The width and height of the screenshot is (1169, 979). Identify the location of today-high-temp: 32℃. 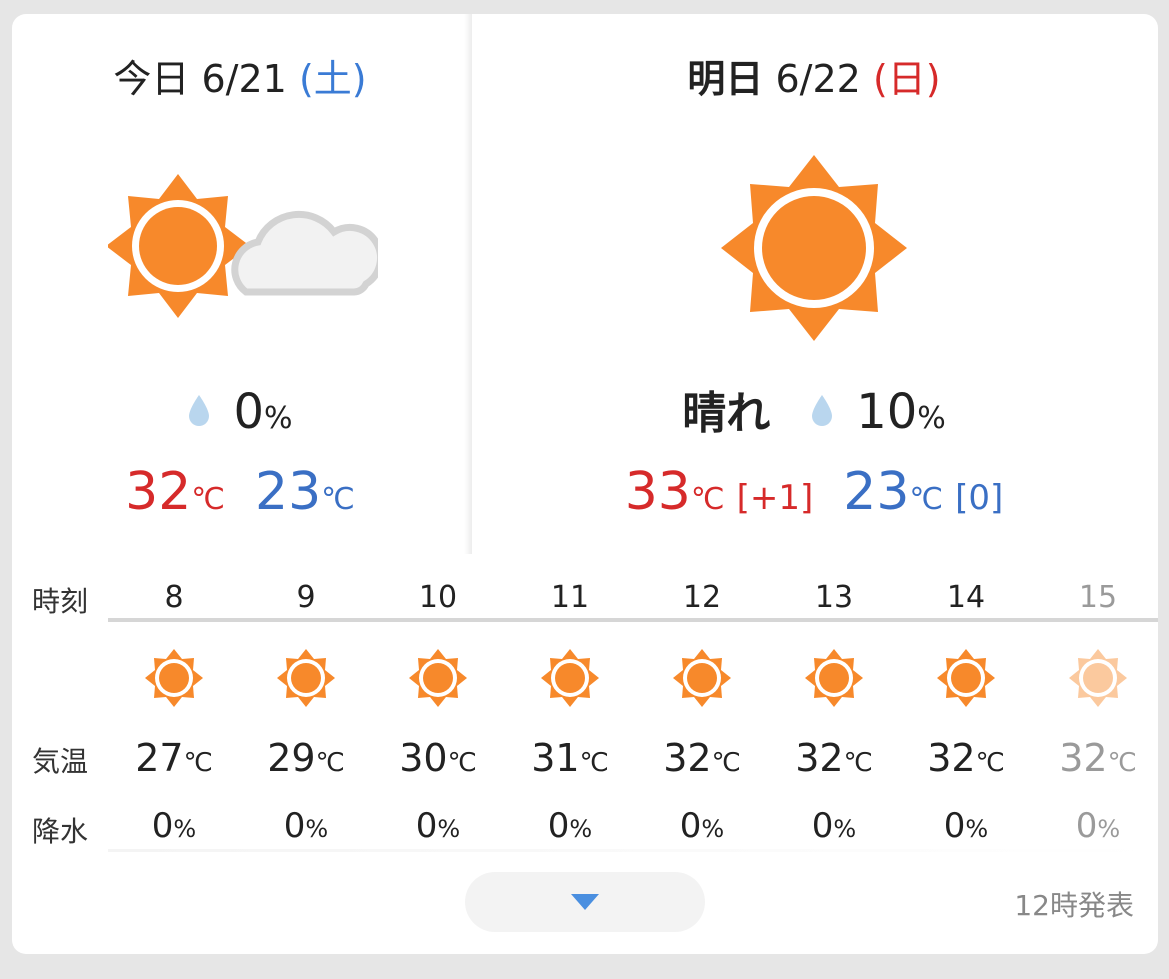
(175, 492).